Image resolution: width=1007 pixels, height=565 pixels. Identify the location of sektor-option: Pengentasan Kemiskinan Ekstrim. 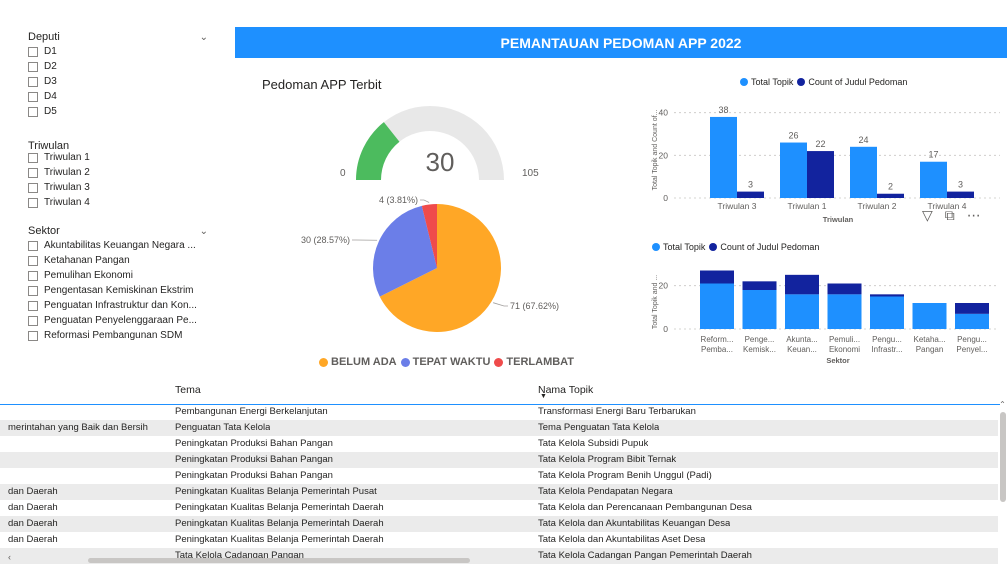
(118, 290).